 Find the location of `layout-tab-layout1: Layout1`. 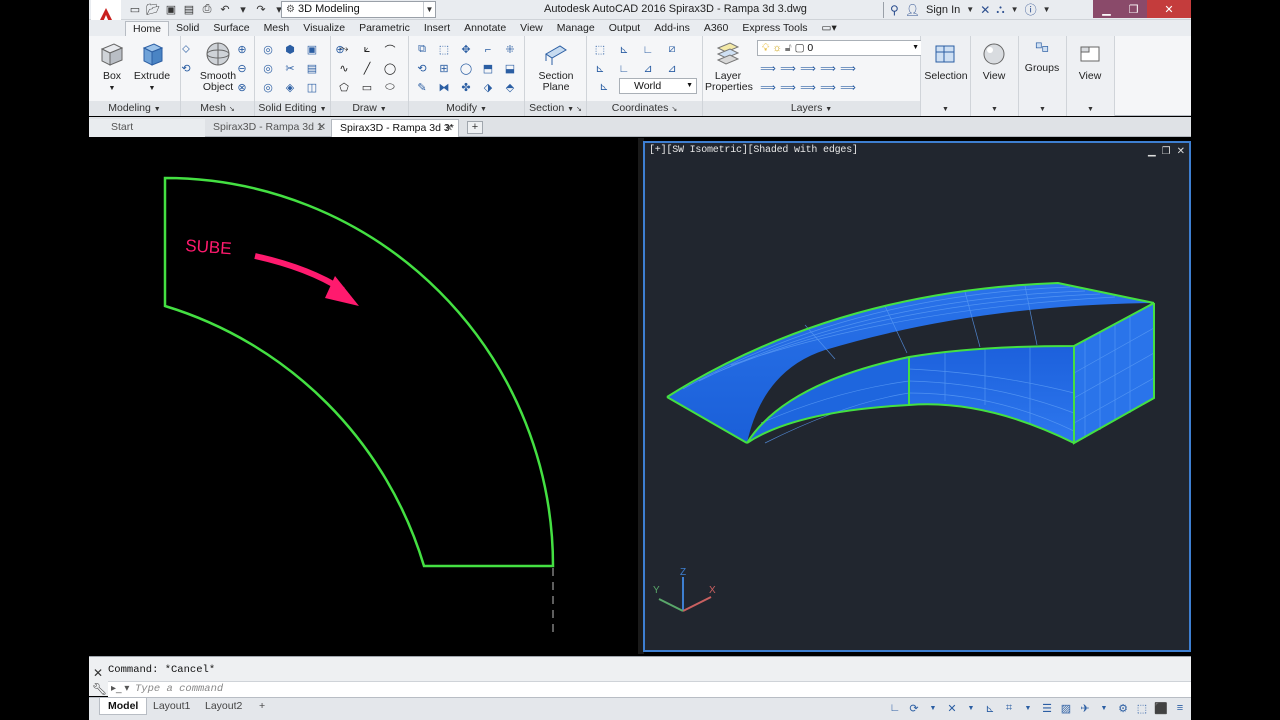

layout-tab-layout1: Layout1 is located at coordinates (171, 706).